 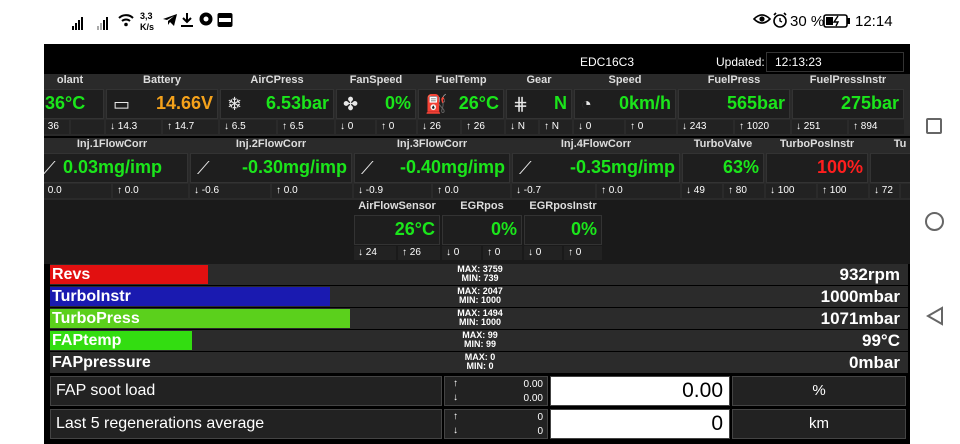 I want to click on bar-value: 1071mbar, so click(x=860, y=318).